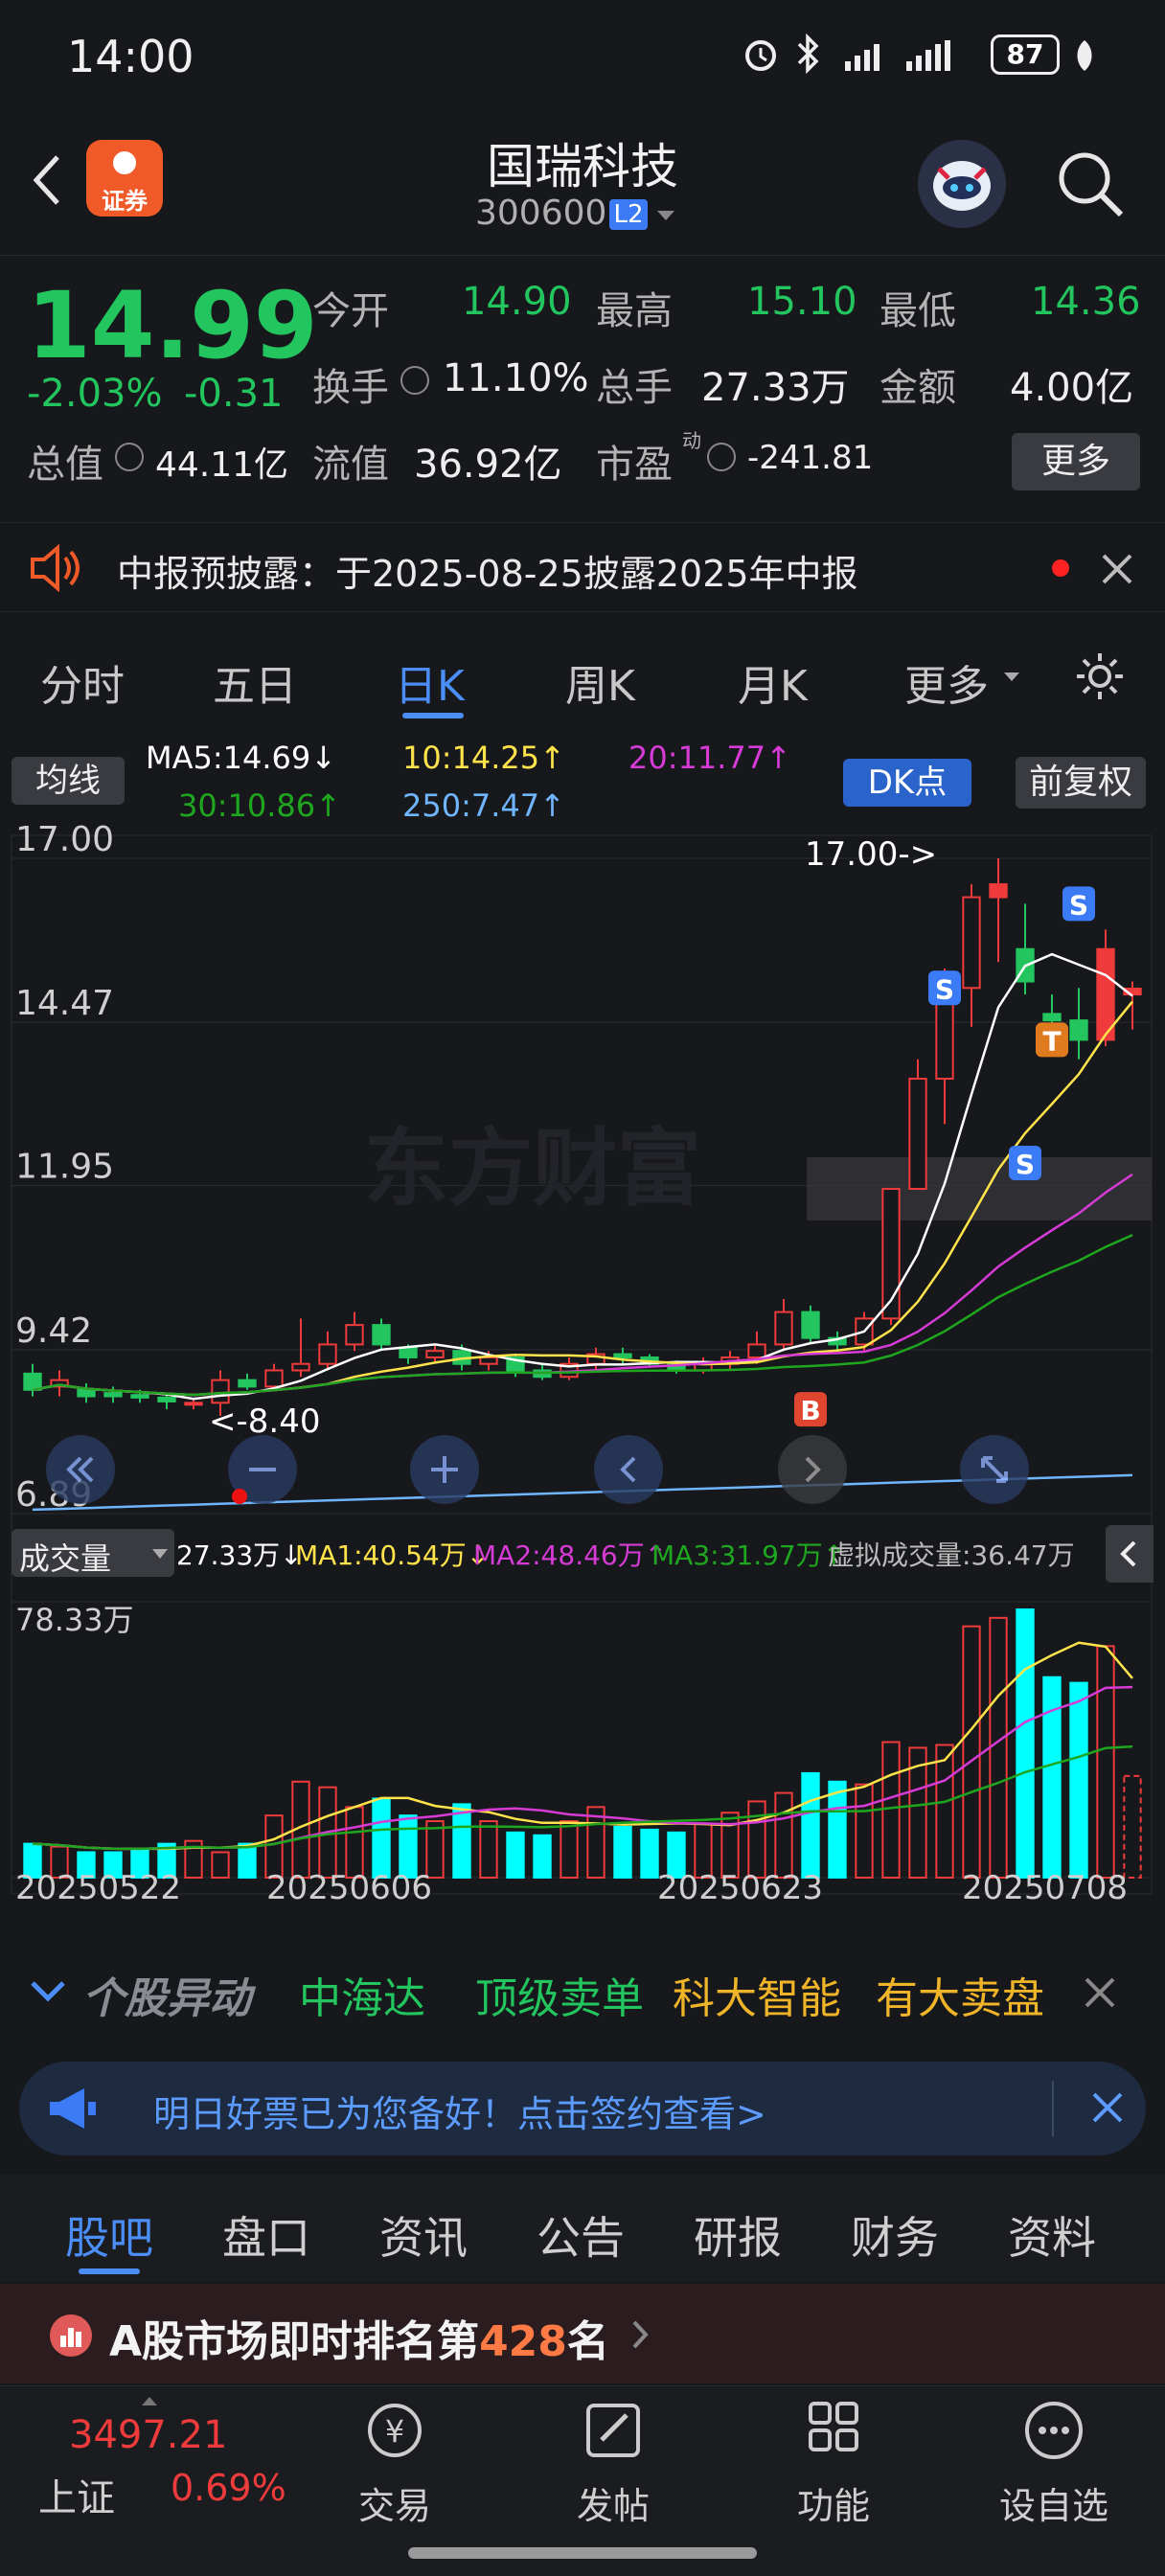 The image size is (1165, 2576). I want to click on event-dot, so click(240, 1496).